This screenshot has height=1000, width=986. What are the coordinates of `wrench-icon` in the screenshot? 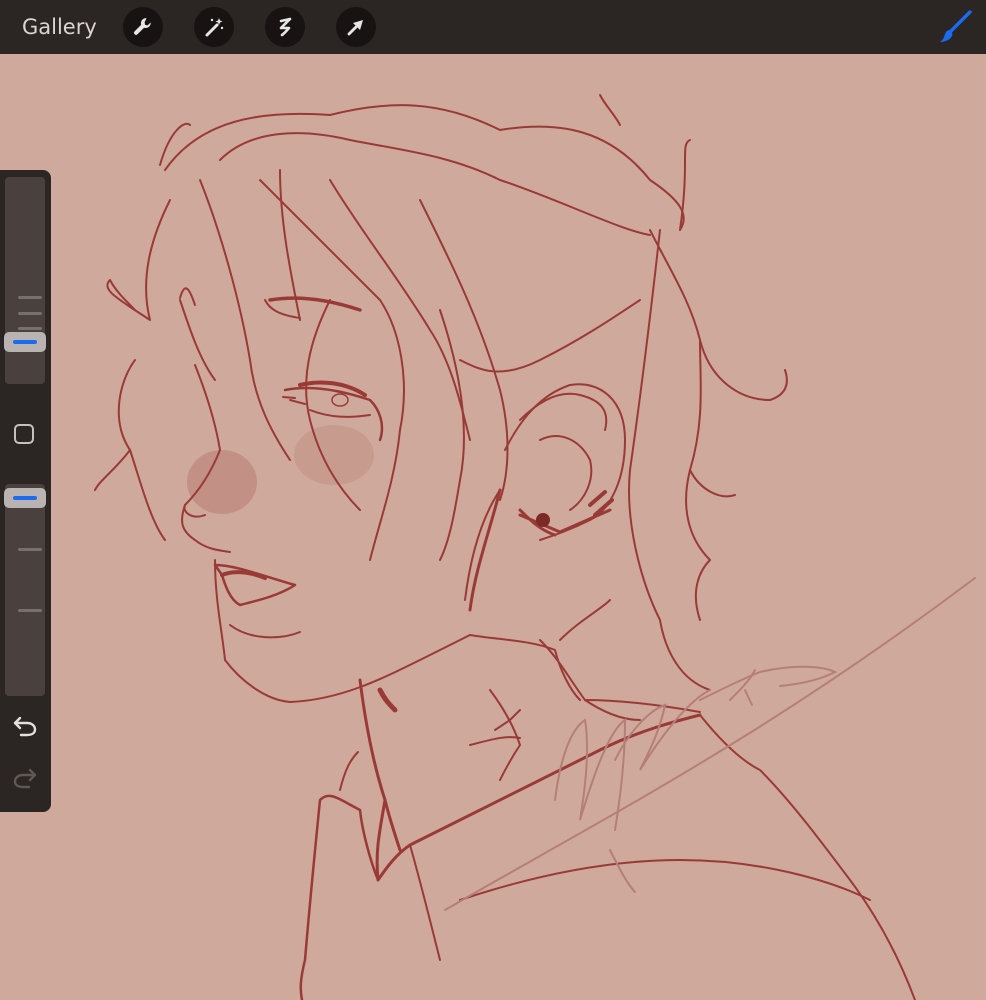 It's located at (142, 26).